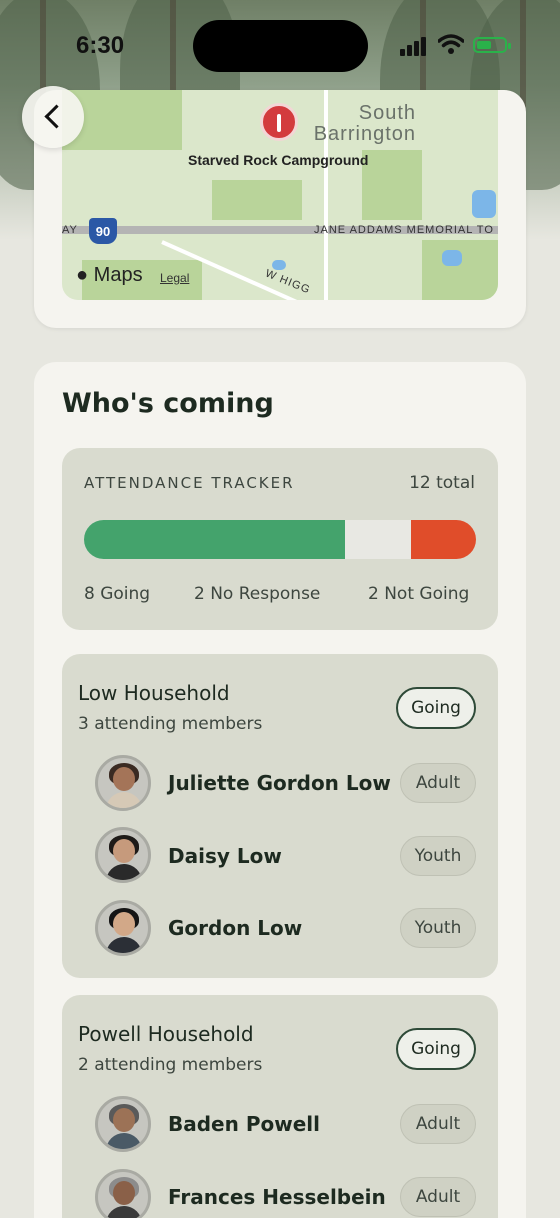  I want to click on maps-logo: ● Maps, so click(109, 275).